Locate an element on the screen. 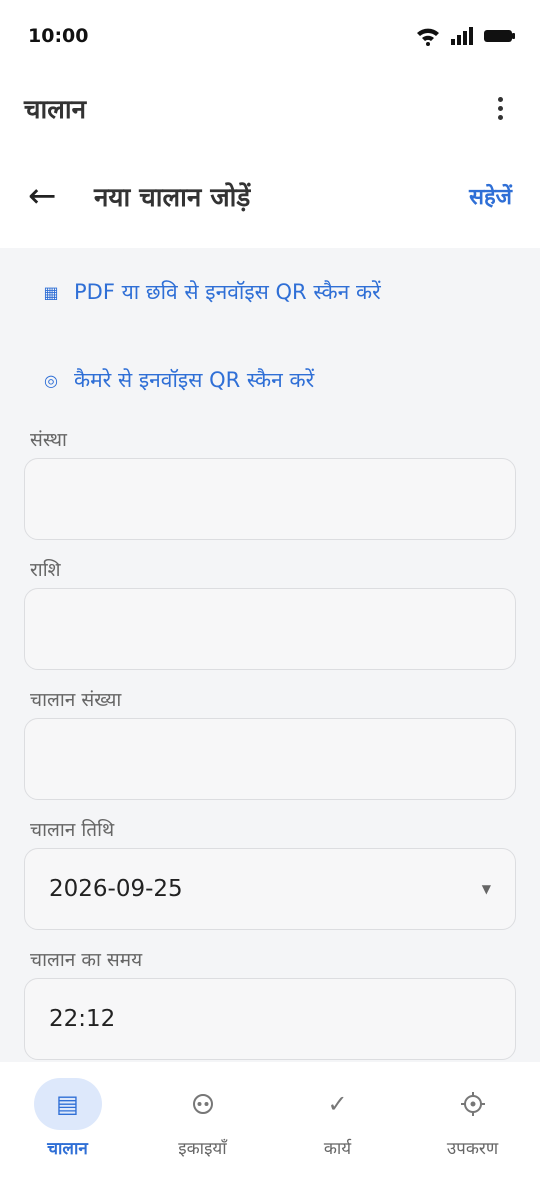  status-bar: 10:00 is located at coordinates (270, 36).